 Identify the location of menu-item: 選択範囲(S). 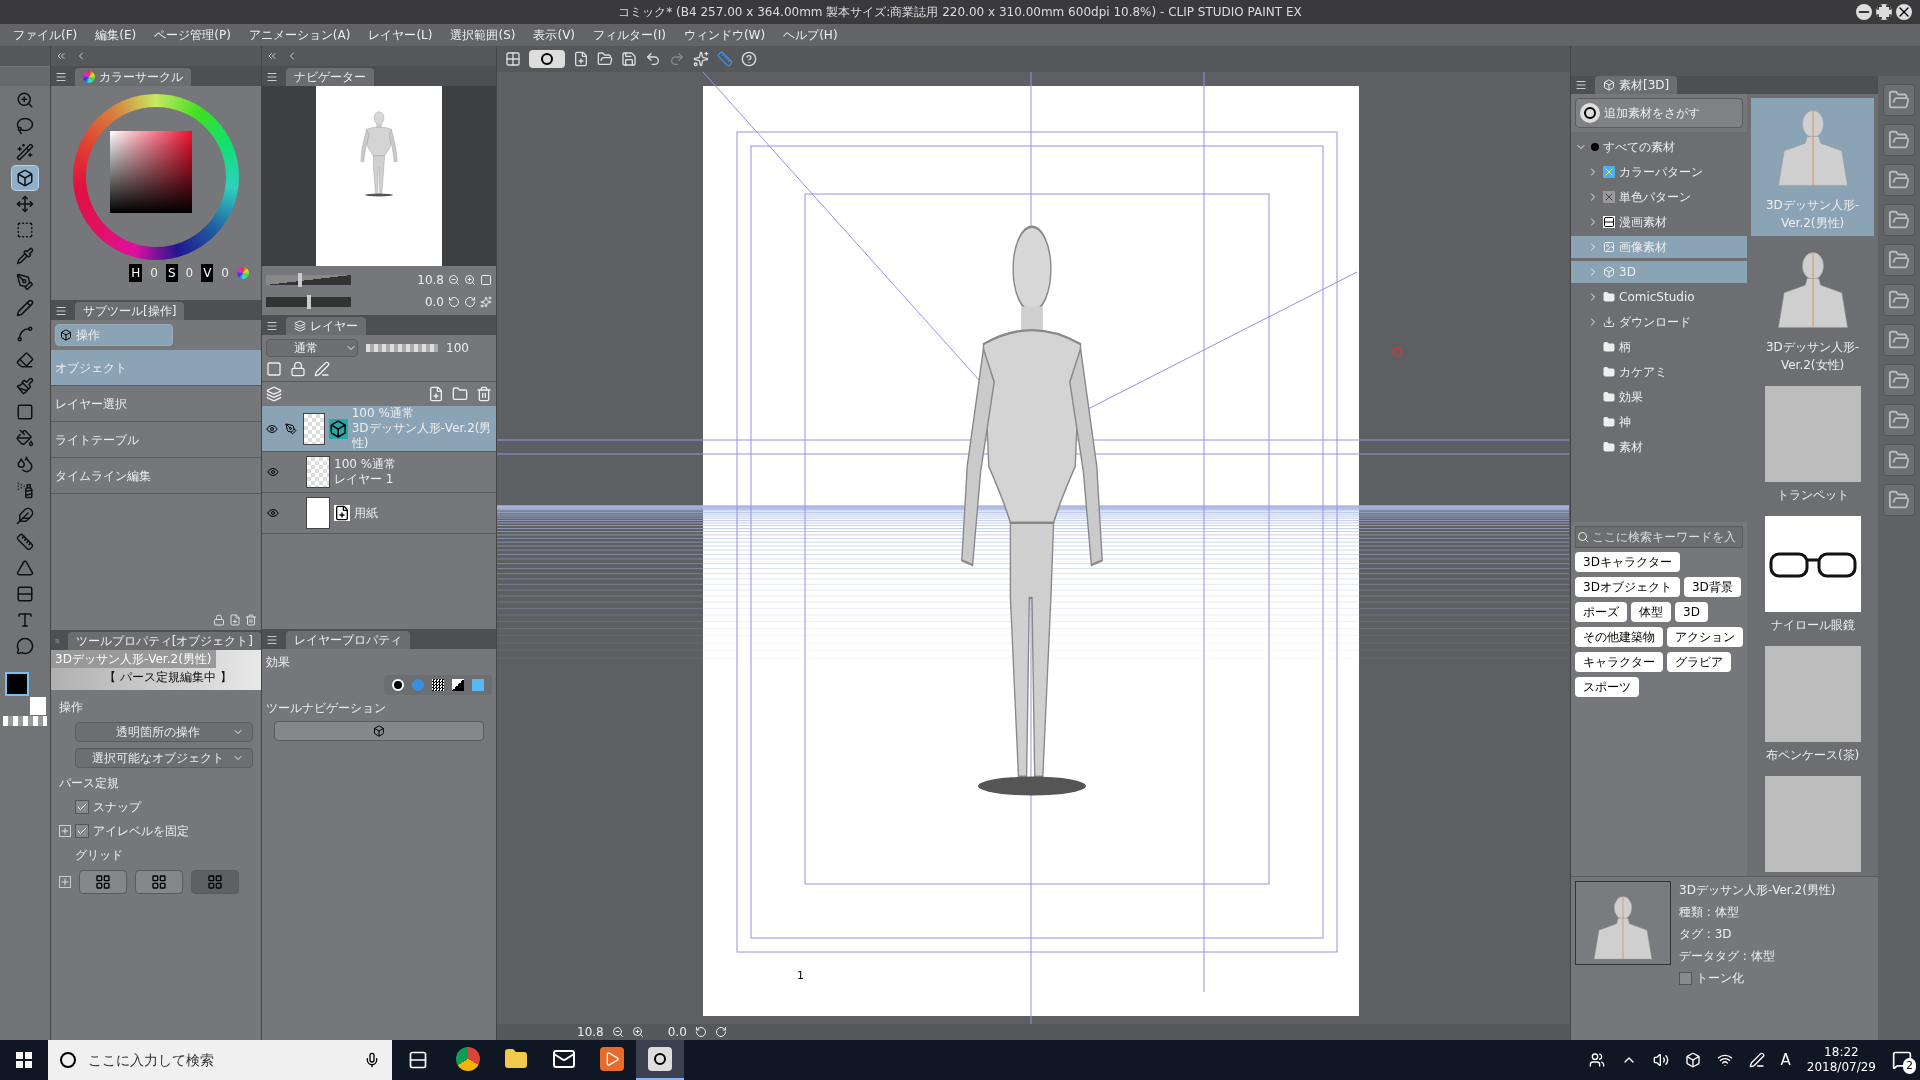
(483, 35).